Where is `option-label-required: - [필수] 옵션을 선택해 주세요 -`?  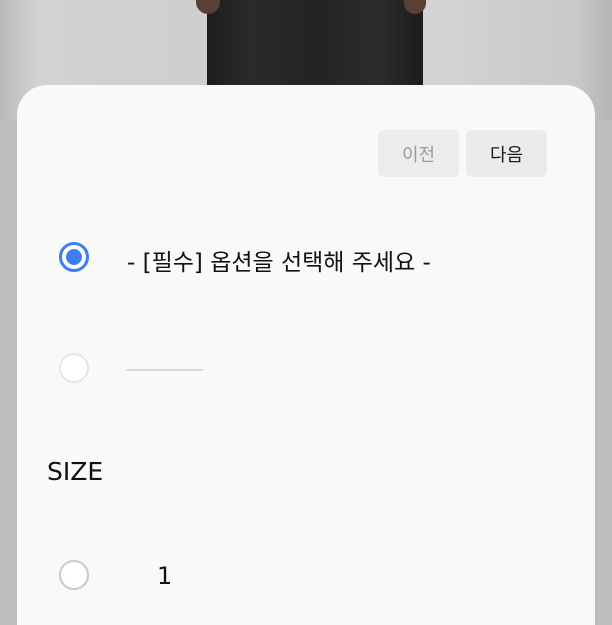
option-label-required: - [필수] 옵션을 선택해 주세요 - is located at coordinates (279, 260).